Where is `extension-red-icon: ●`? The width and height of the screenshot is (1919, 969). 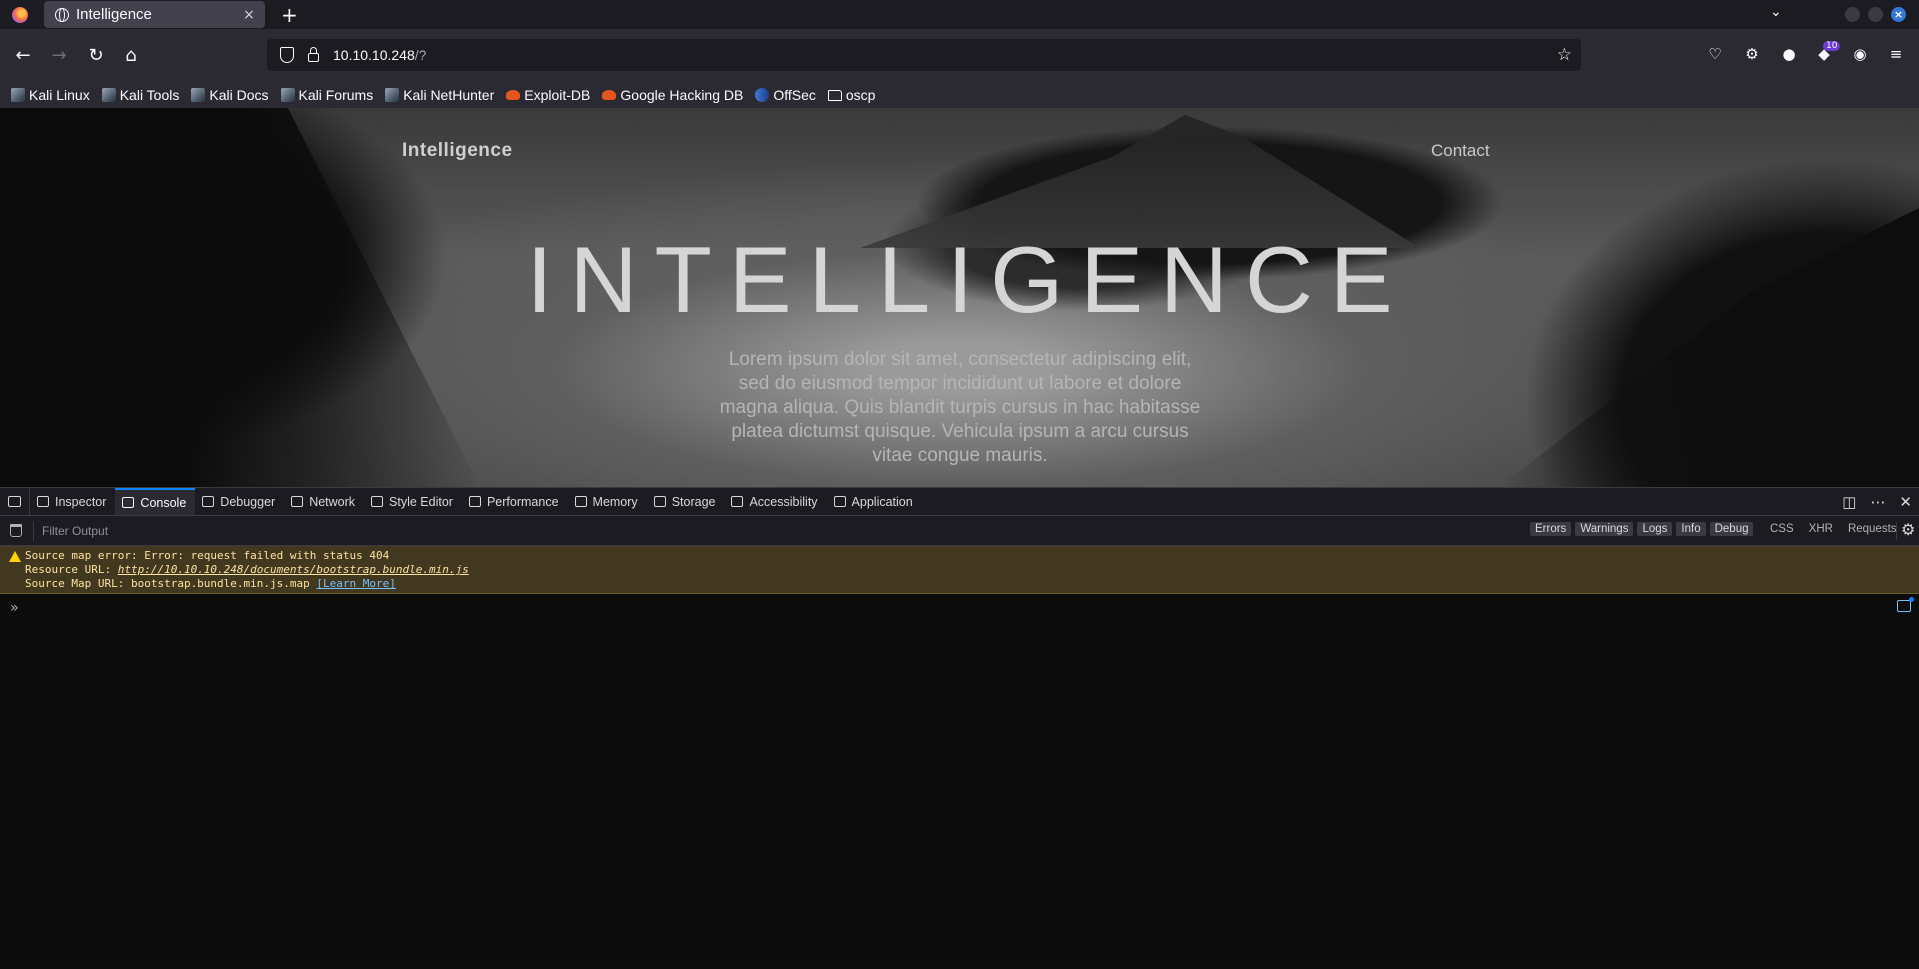 extension-red-icon: ● is located at coordinates (1789, 54).